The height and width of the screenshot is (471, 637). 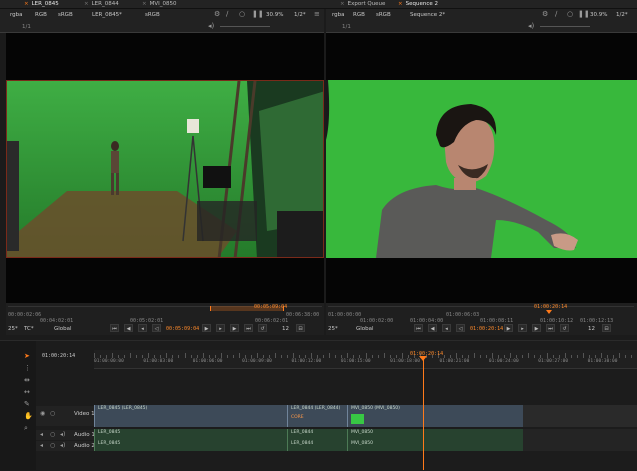 What do you see at coordinates (317, 416) in the screenshot?
I see `video-clip-ler-0844: LER_0844 (LER_0844) CORE` at bounding box center [317, 416].